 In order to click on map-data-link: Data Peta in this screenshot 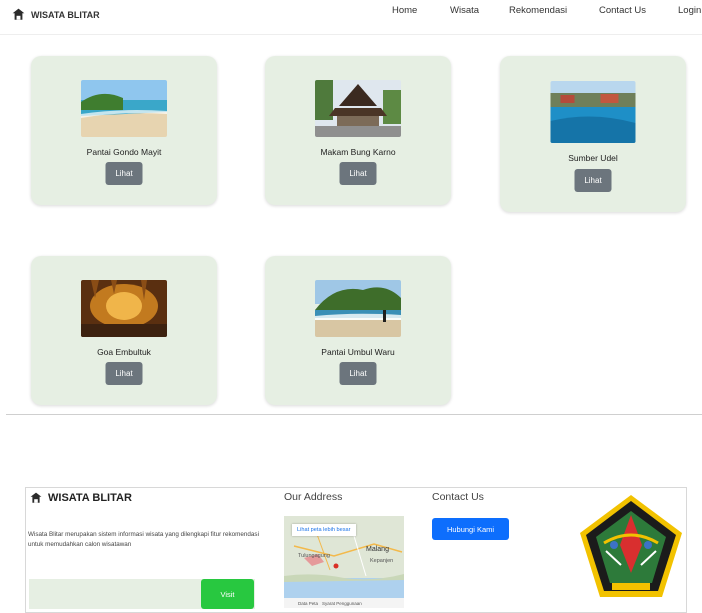, I will do `click(308, 603)`.